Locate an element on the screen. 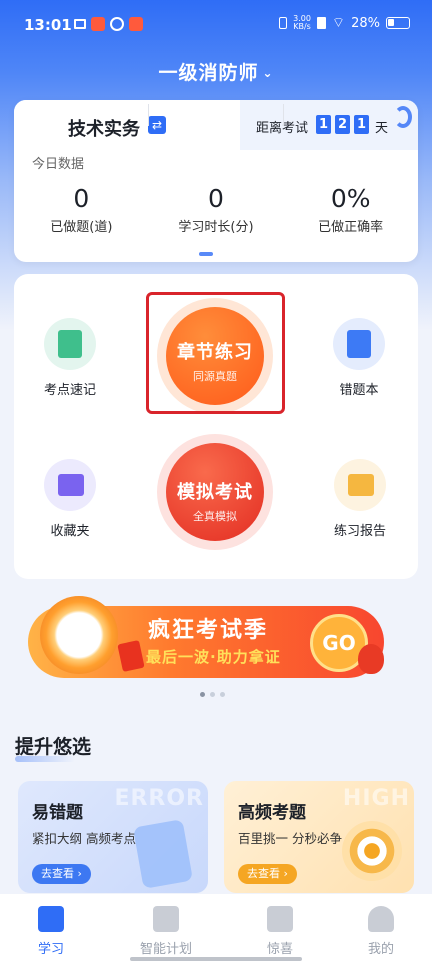 The image size is (432, 964). wrong-book-button: 错题本 is located at coordinates (359, 358).